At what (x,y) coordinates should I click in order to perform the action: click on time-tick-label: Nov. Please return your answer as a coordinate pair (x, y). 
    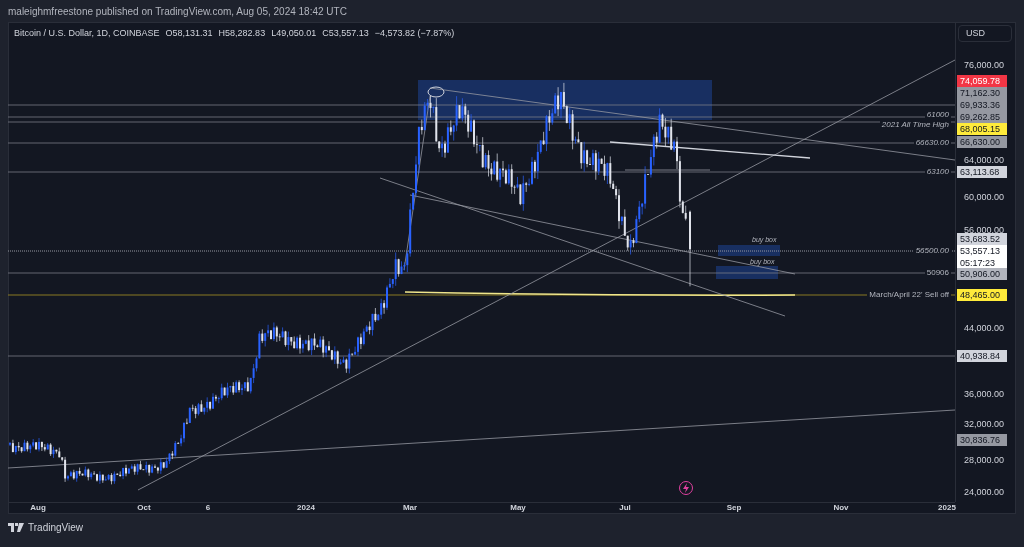
    Looking at the image, I should click on (841, 507).